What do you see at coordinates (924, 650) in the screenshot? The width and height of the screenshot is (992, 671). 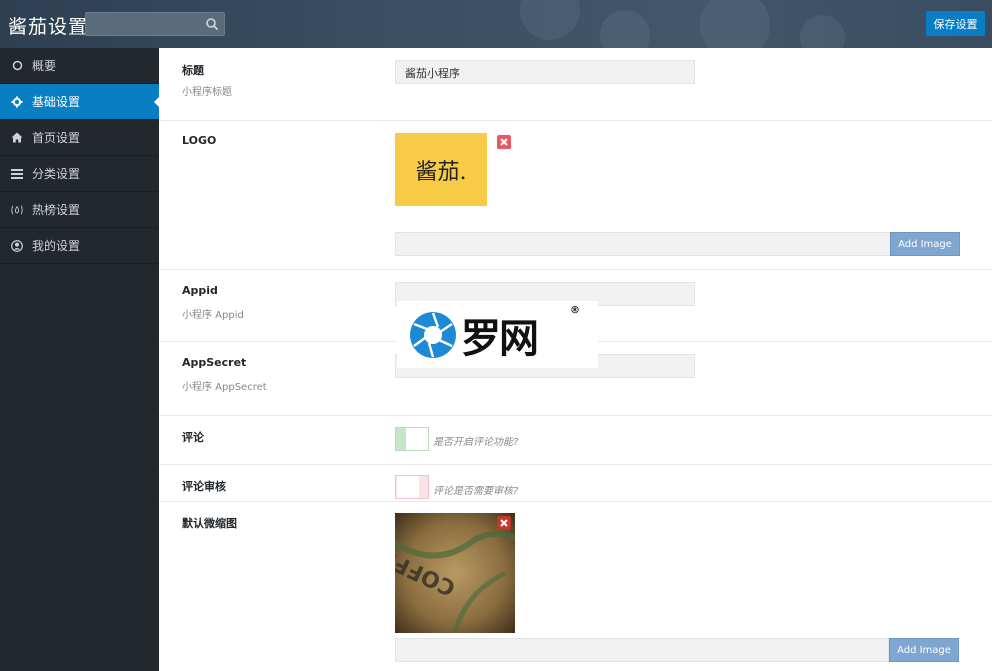 I see `thumbnail-add-image-button: Add Image` at bounding box center [924, 650].